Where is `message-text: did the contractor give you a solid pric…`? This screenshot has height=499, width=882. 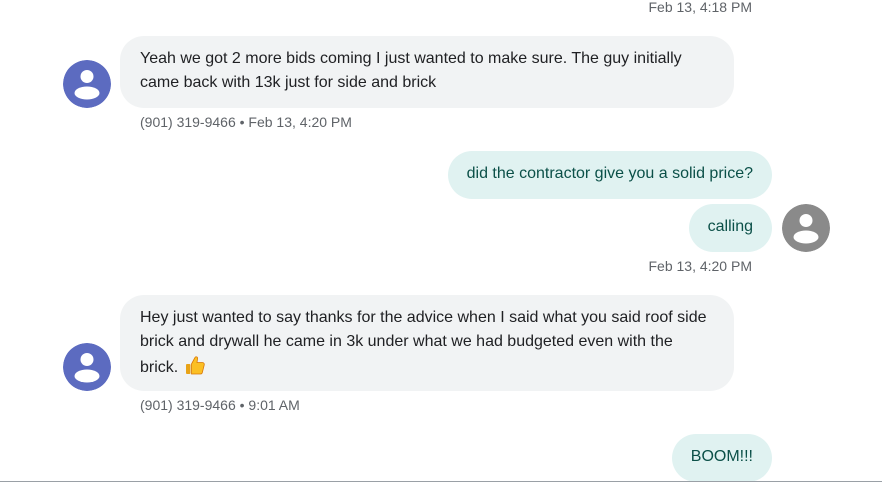
message-text: did the contractor give you a solid pric… is located at coordinates (609, 173).